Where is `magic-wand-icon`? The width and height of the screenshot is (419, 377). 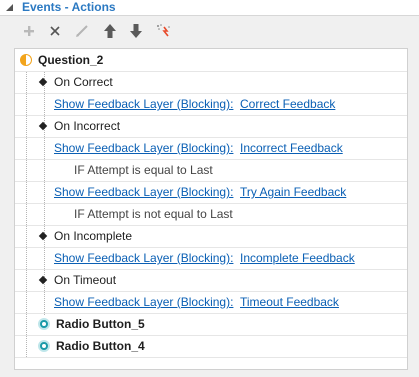 magic-wand-icon is located at coordinates (163, 30).